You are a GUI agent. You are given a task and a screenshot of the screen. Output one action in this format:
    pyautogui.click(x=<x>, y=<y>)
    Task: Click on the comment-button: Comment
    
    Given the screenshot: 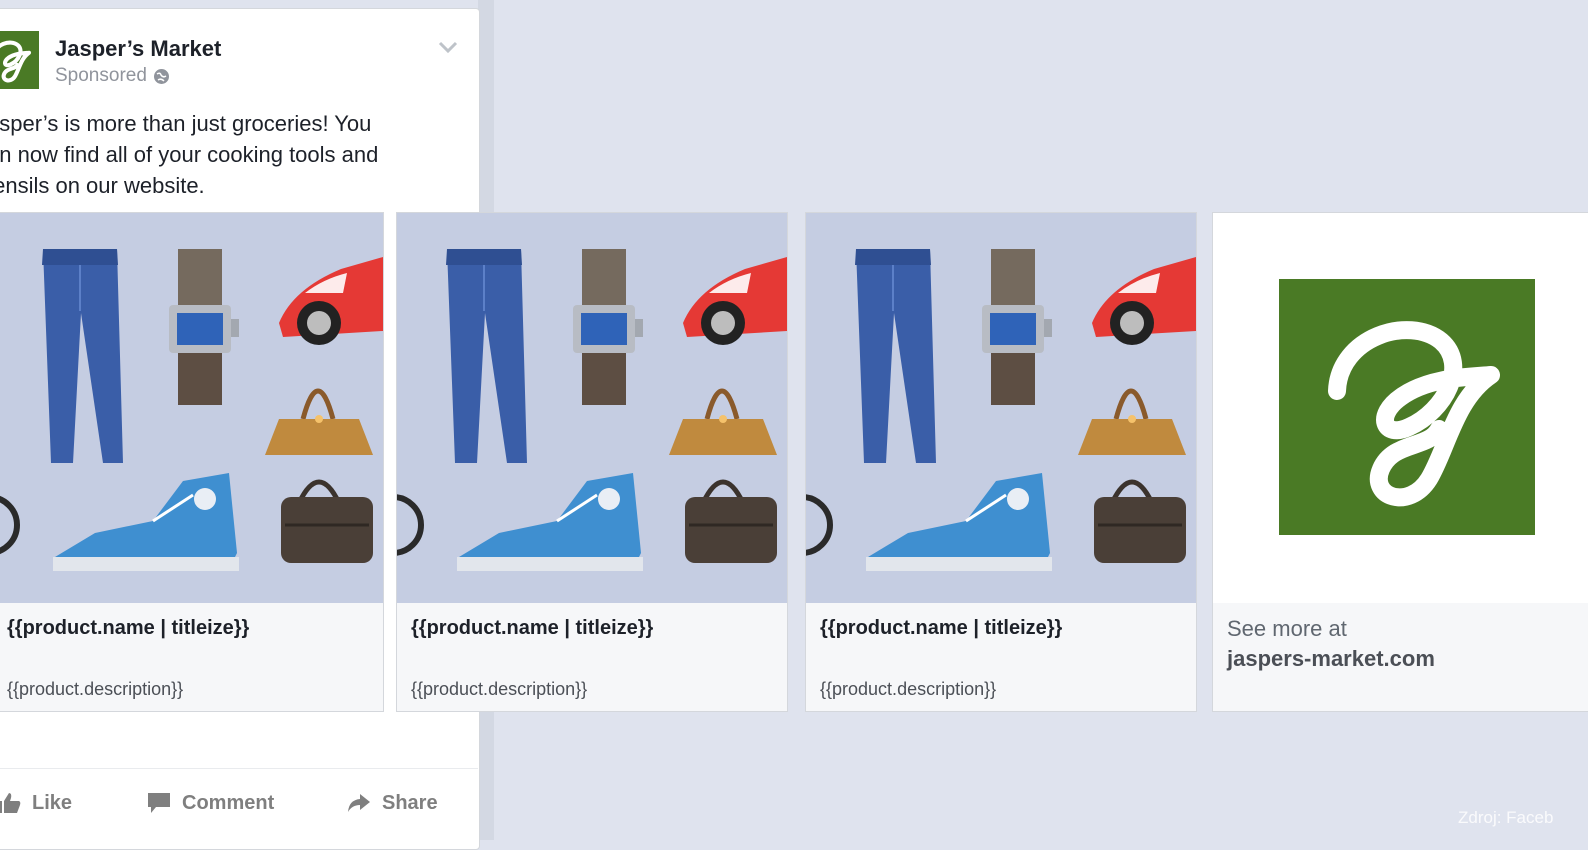 What is the action you would take?
    pyautogui.click(x=210, y=803)
    